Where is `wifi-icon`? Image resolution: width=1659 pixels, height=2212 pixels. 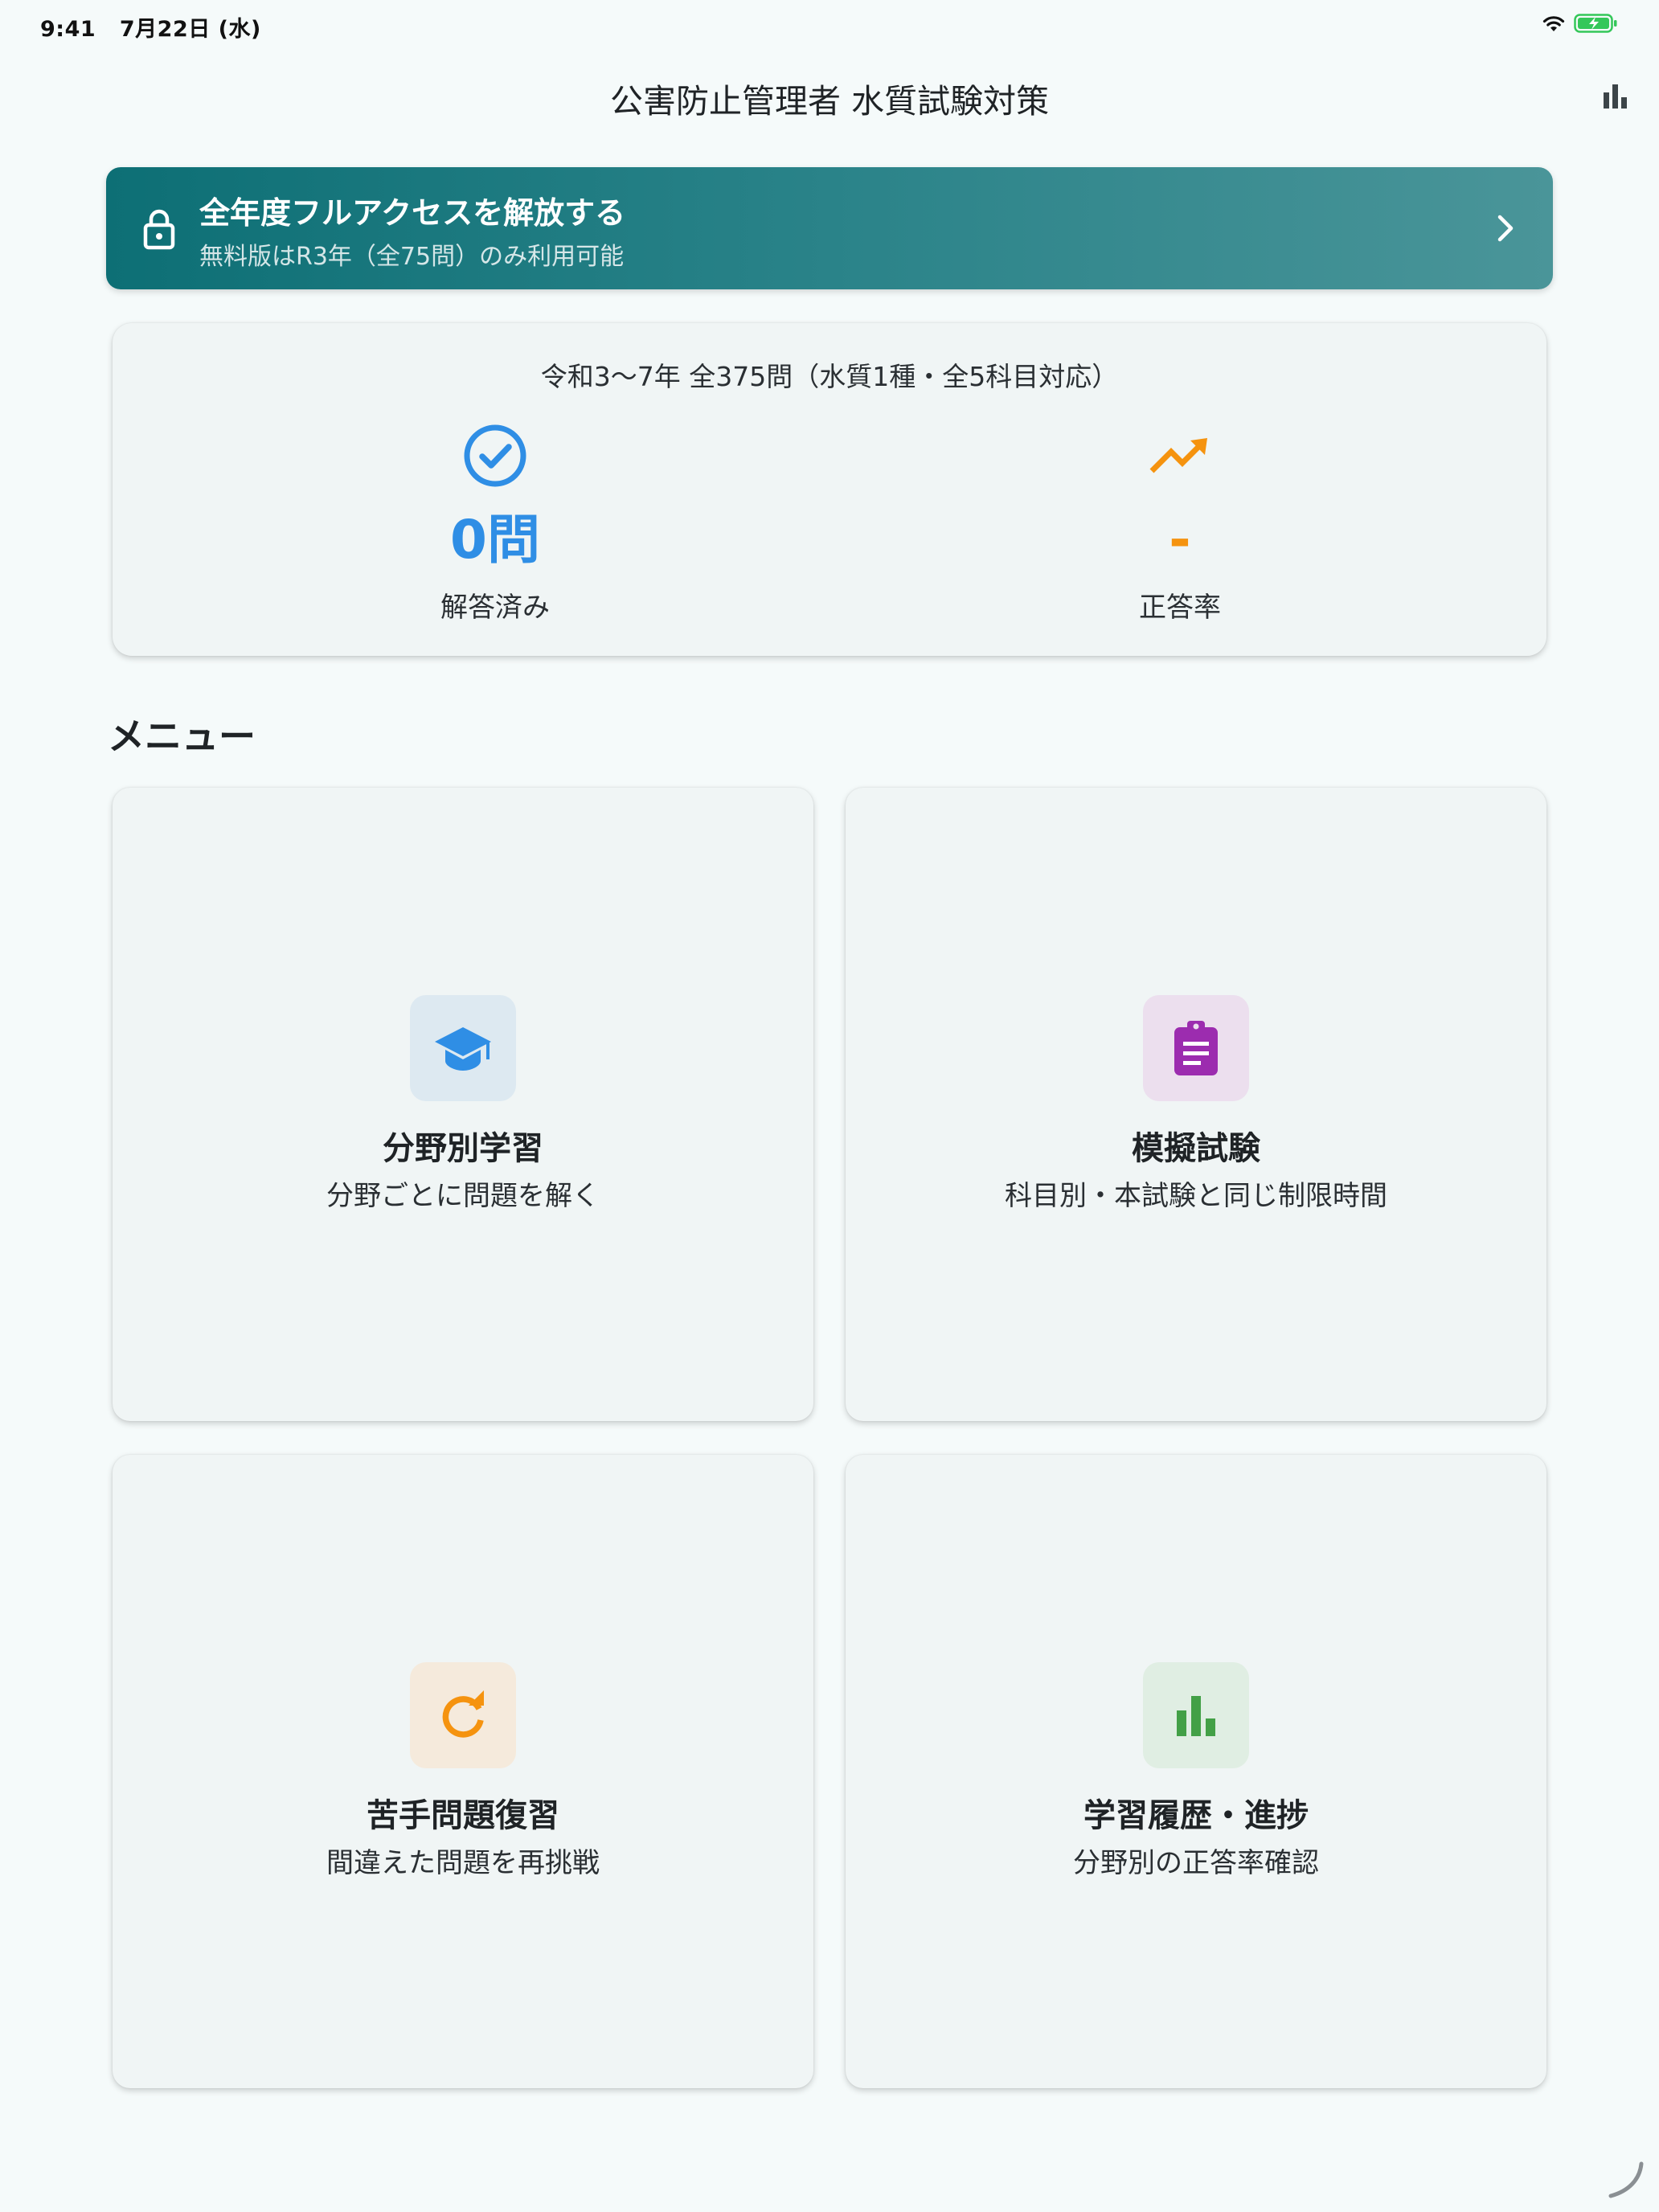
wifi-icon is located at coordinates (1553, 23).